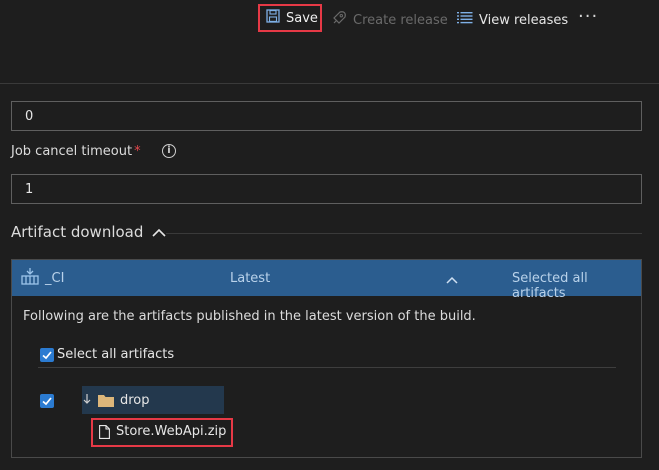  Describe the element at coordinates (465, 20) in the screenshot. I see `list-icon` at that location.